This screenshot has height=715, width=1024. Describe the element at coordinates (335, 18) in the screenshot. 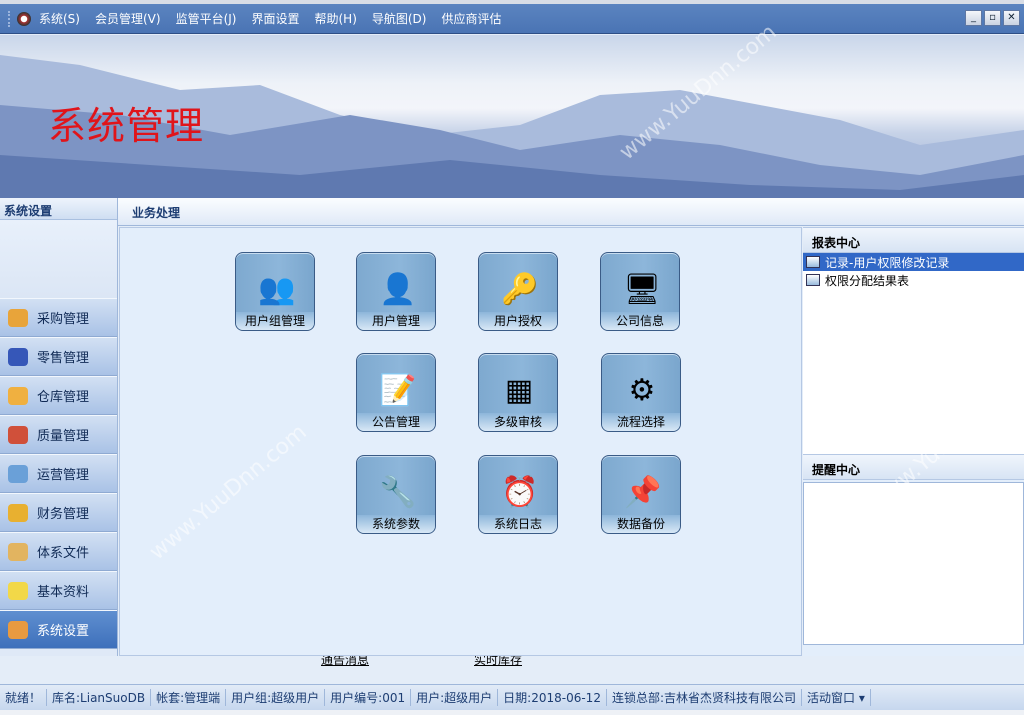

I see `menu-help: 帮助(H)` at that location.